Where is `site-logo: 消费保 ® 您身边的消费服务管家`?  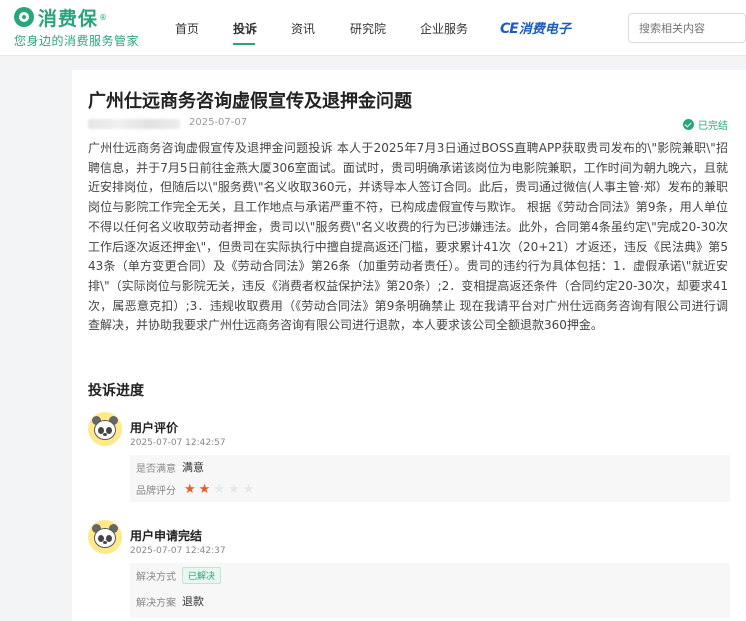
site-logo: 消费保 ® 您身边的消费服务管家 is located at coordinates (84, 28).